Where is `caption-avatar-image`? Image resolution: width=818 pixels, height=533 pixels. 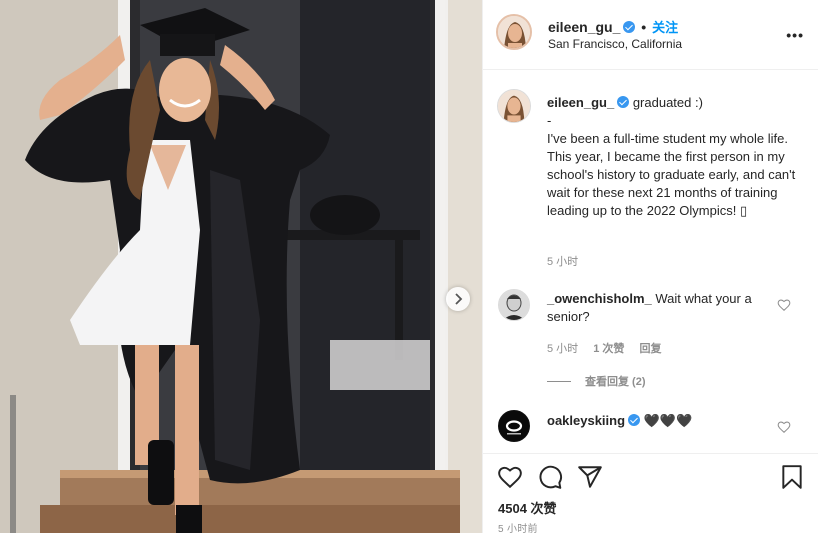
caption-avatar-image is located at coordinates (514, 106).